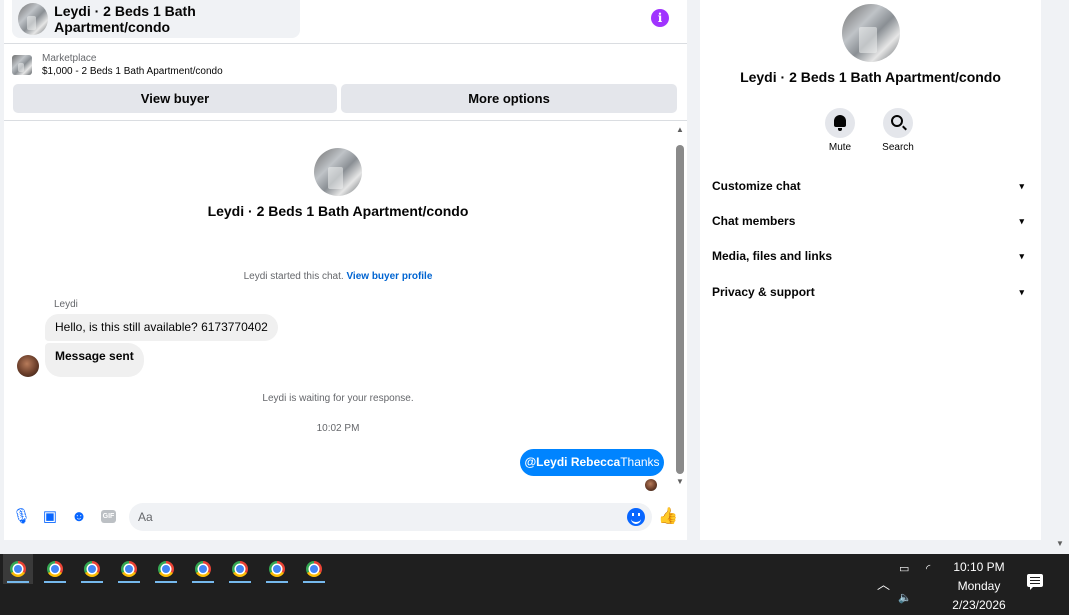 Image resolution: width=1069 pixels, height=615 pixels. What do you see at coordinates (871, 186) in the screenshot?
I see `section-customize-chat: Customize chat ▾` at bounding box center [871, 186].